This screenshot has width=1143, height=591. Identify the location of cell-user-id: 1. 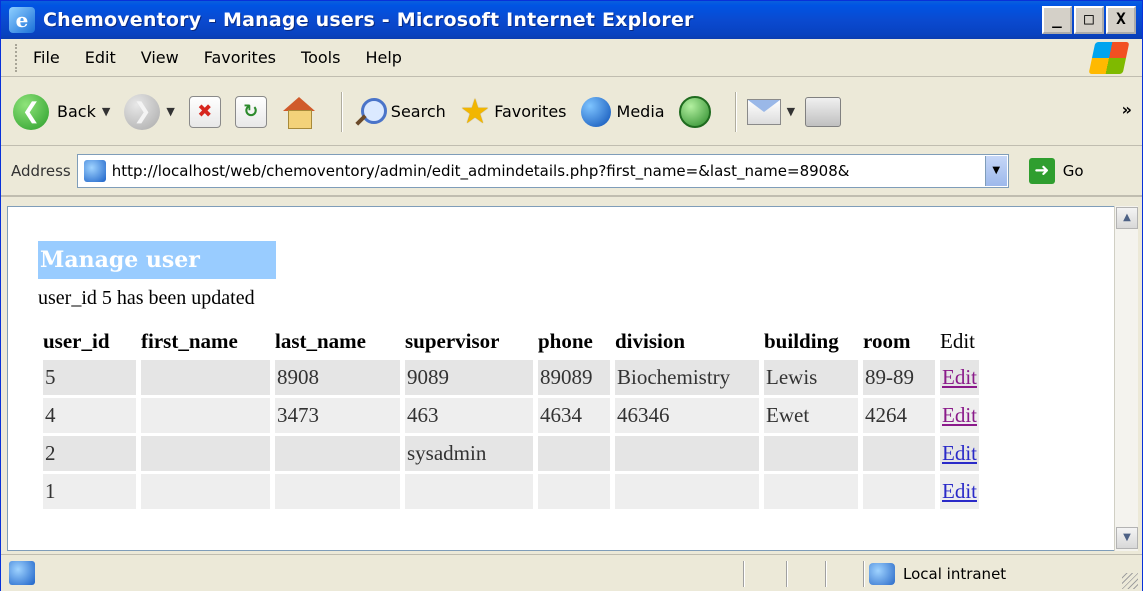
(89, 491).